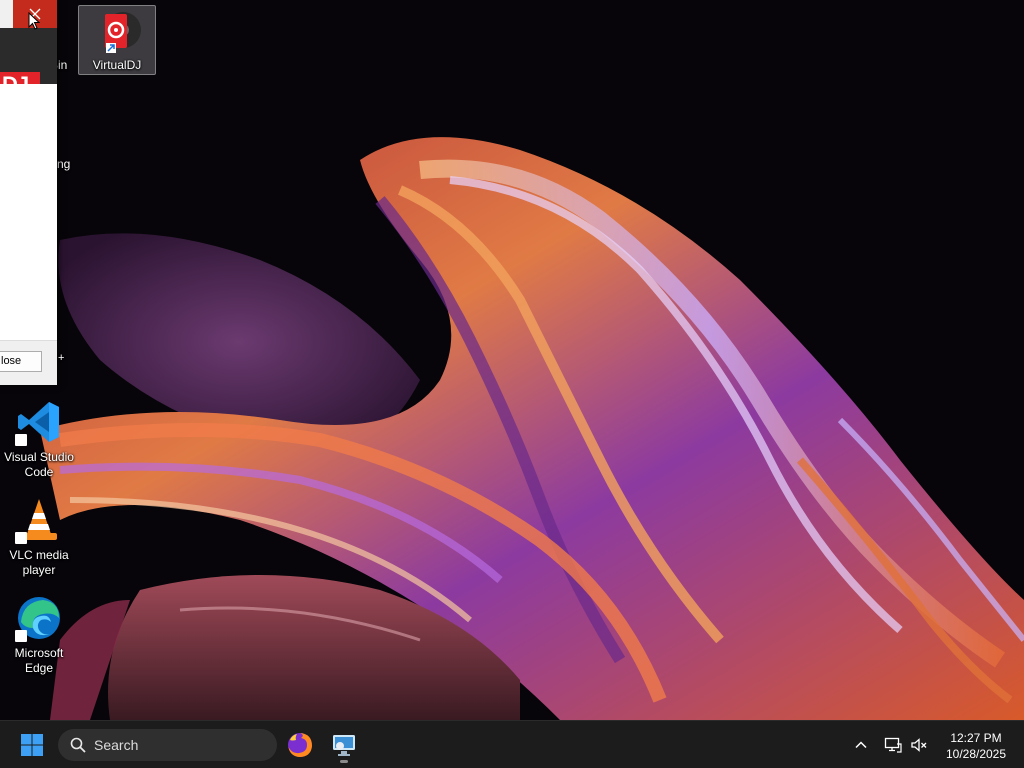  Describe the element at coordinates (21, 361) in the screenshot. I see `close-button: lose` at that location.